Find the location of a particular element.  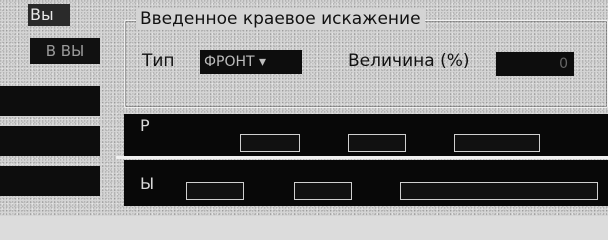

left-mode-button: В ВЫ is located at coordinates (65, 51).